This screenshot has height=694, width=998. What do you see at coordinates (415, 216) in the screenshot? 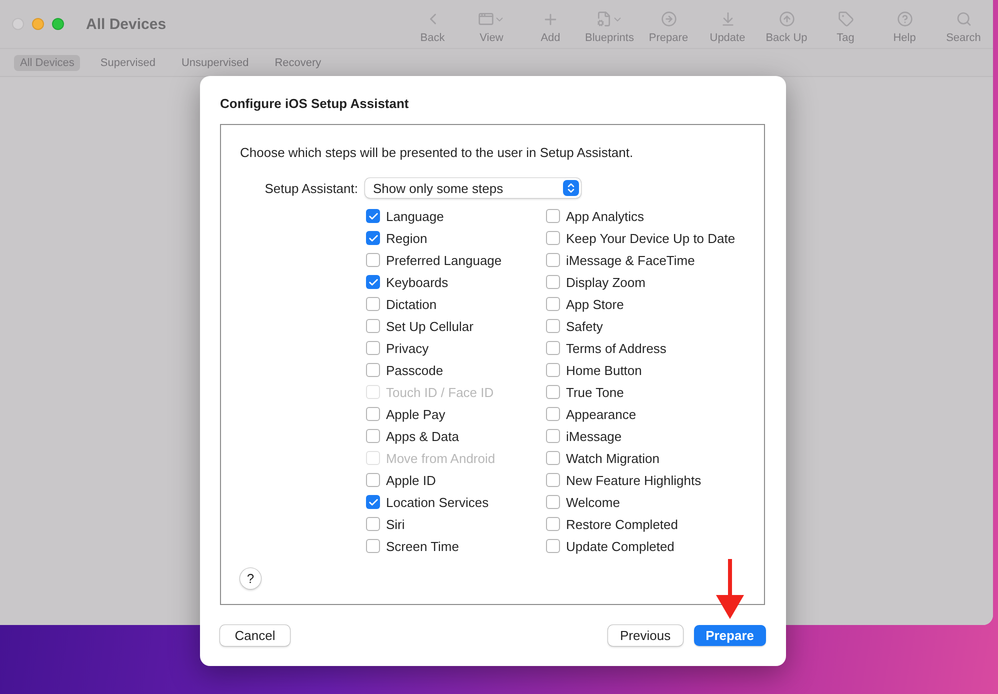
I see `step-label: Language` at bounding box center [415, 216].